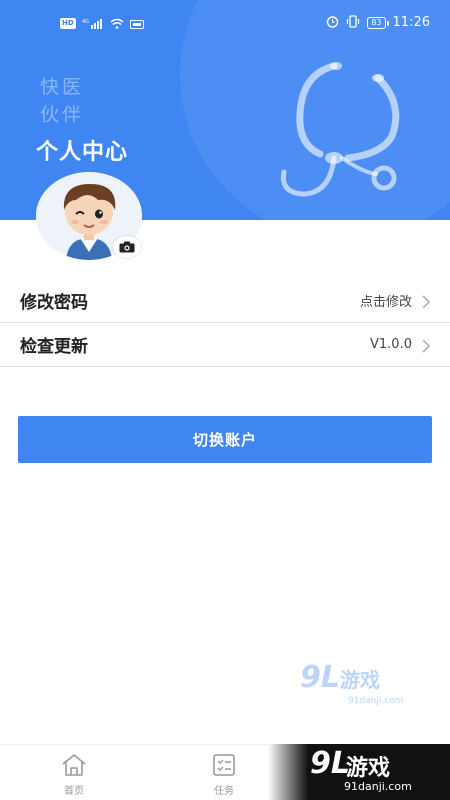 Image resolution: width=450 pixels, height=800 pixels. Describe the element at coordinates (93, 23) in the screenshot. I see `signal-icon: 4G` at that location.